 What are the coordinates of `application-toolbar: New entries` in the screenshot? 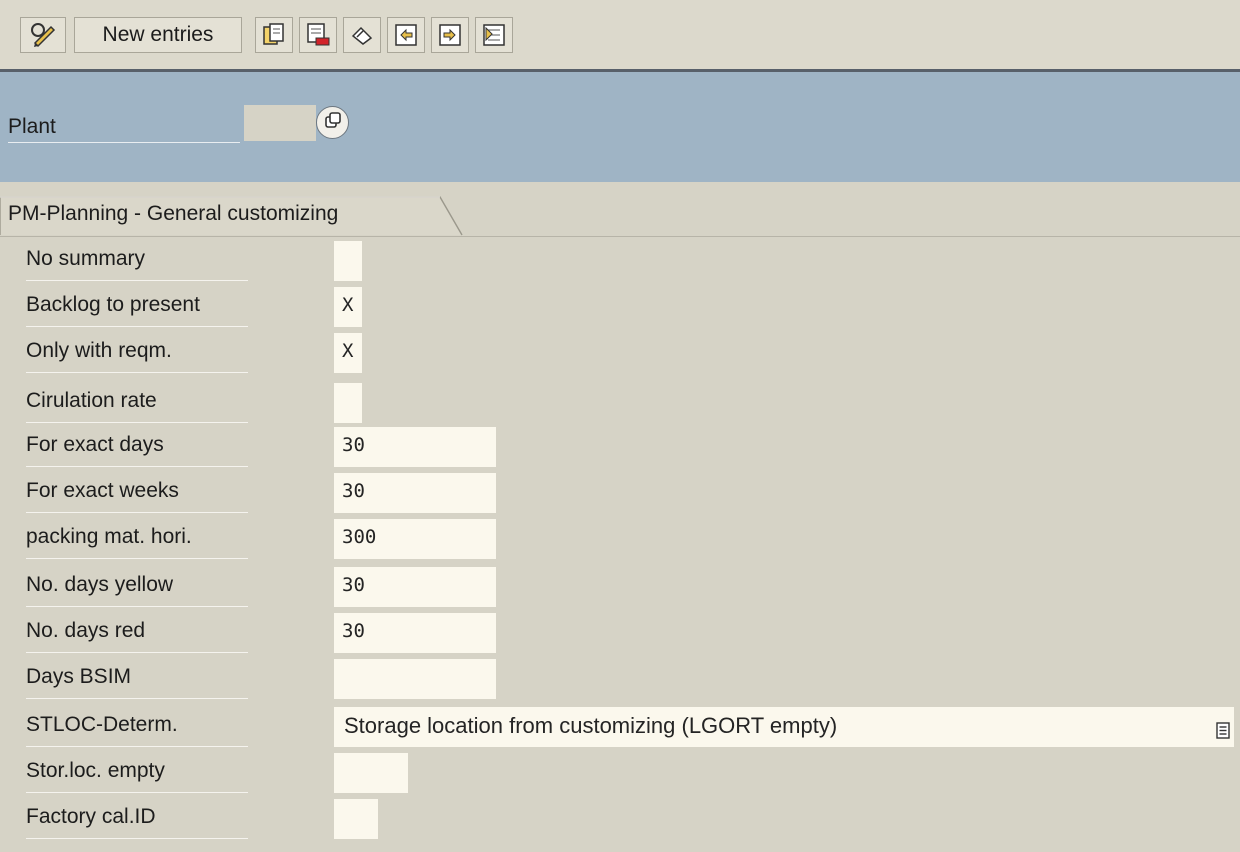 It's located at (620, 36).